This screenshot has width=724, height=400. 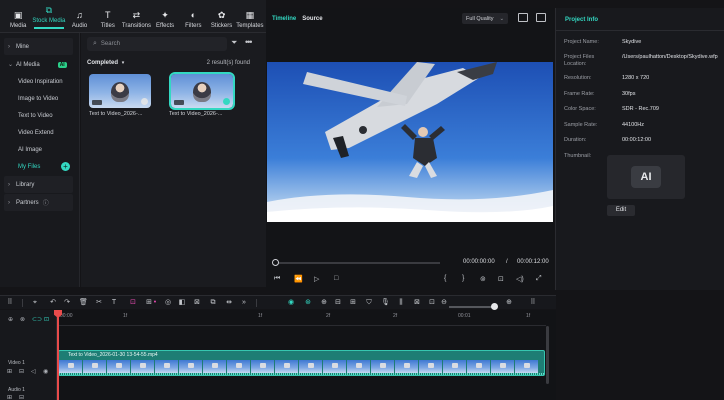 I want to click on timeline-settings-icon: ⠿, so click(x=533, y=302).